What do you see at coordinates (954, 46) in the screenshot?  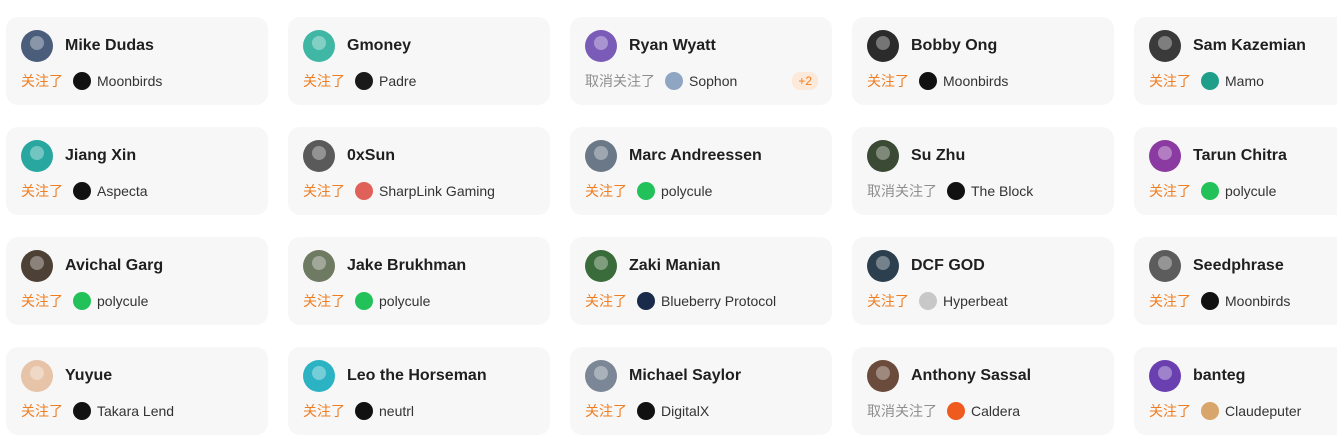 I see `user-name: Bobby Ong` at bounding box center [954, 46].